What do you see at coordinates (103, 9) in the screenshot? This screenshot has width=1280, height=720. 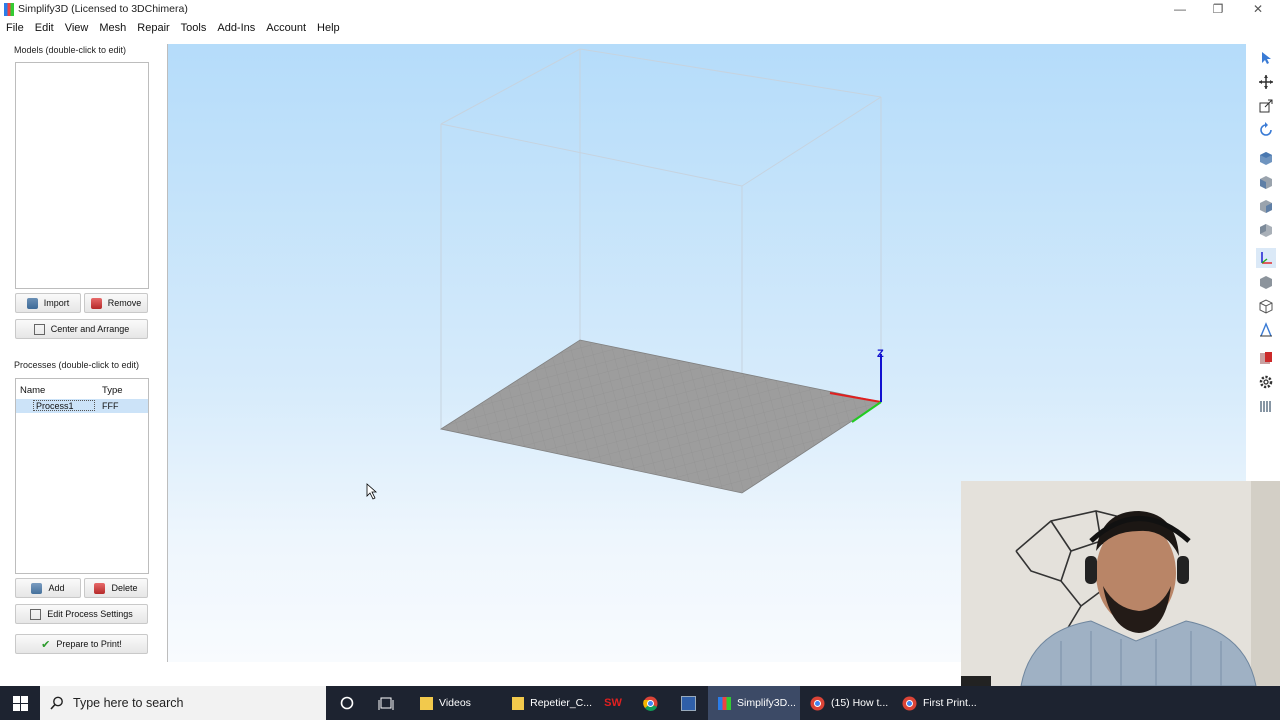 I see `window-title: Simplify3D (Licensed to 3DChimera)` at bounding box center [103, 9].